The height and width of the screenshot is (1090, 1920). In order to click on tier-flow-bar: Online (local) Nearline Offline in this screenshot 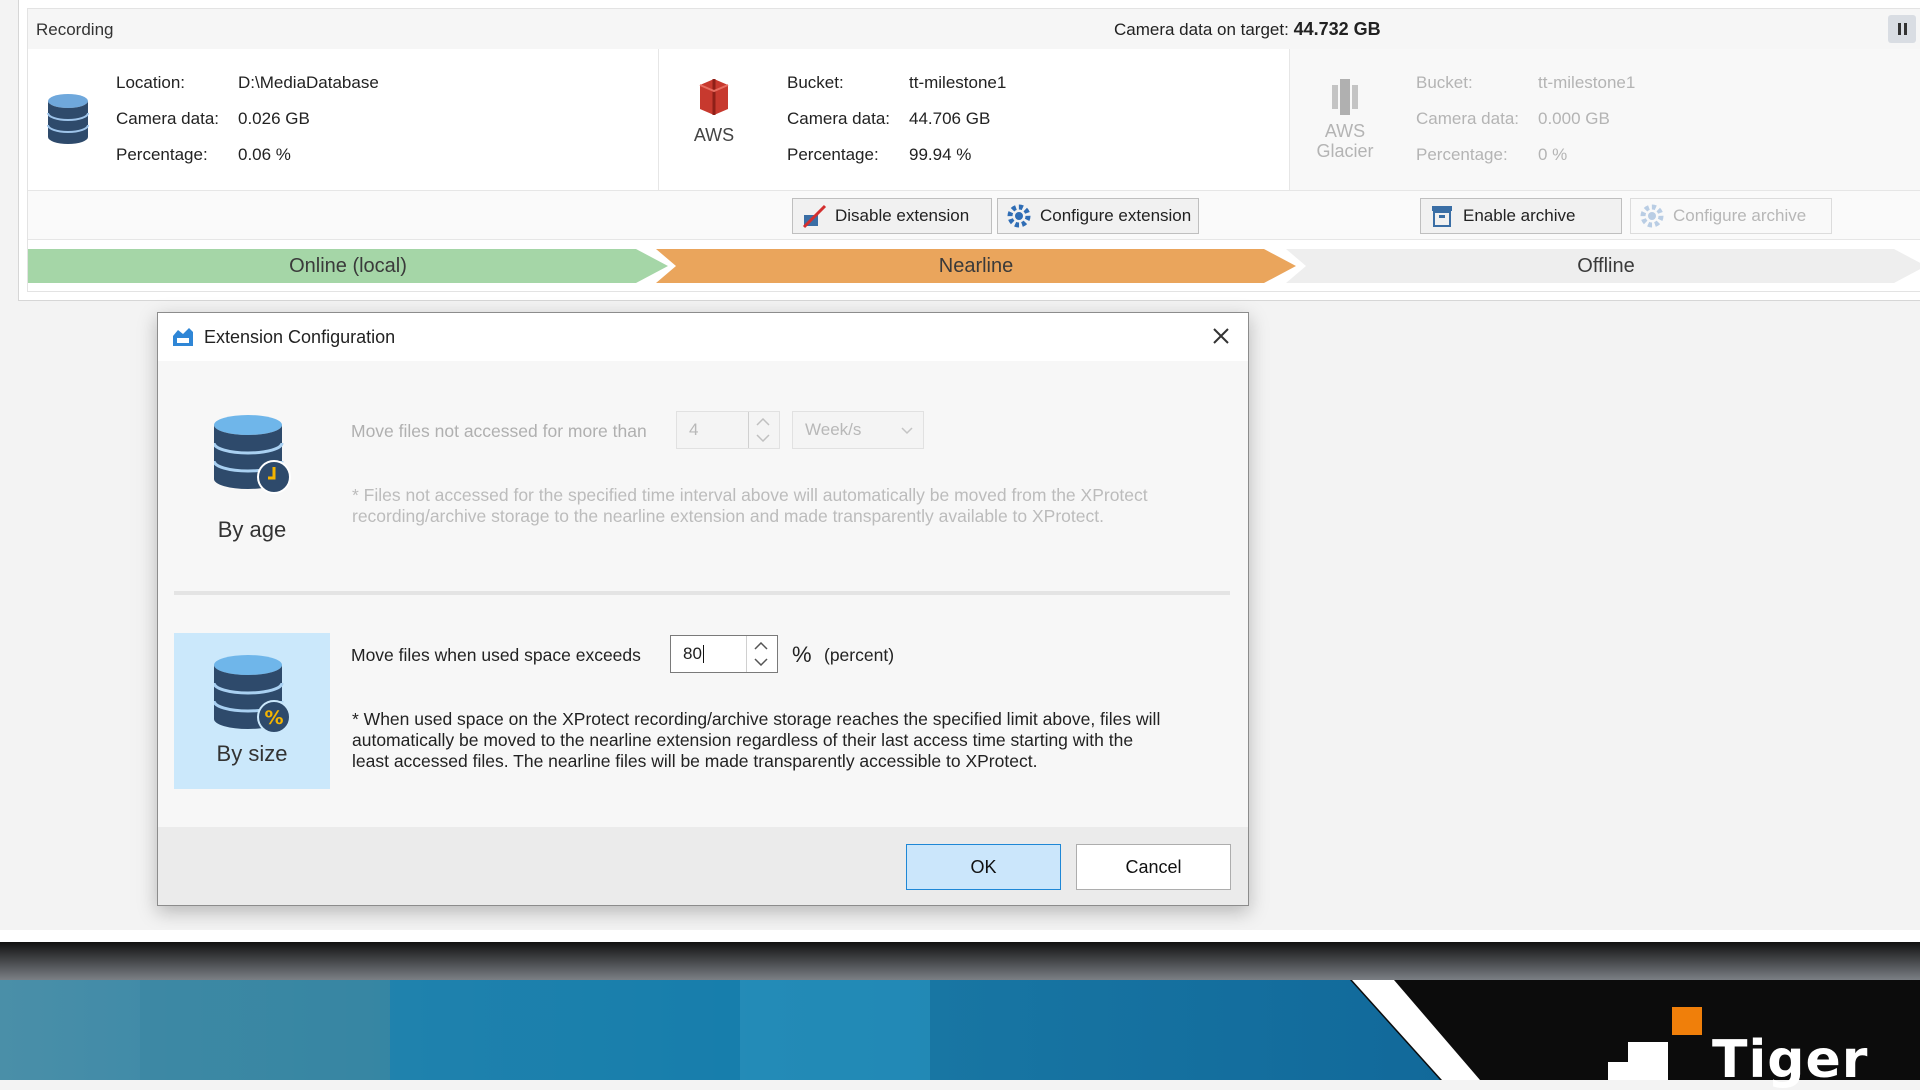, I will do `click(974, 266)`.